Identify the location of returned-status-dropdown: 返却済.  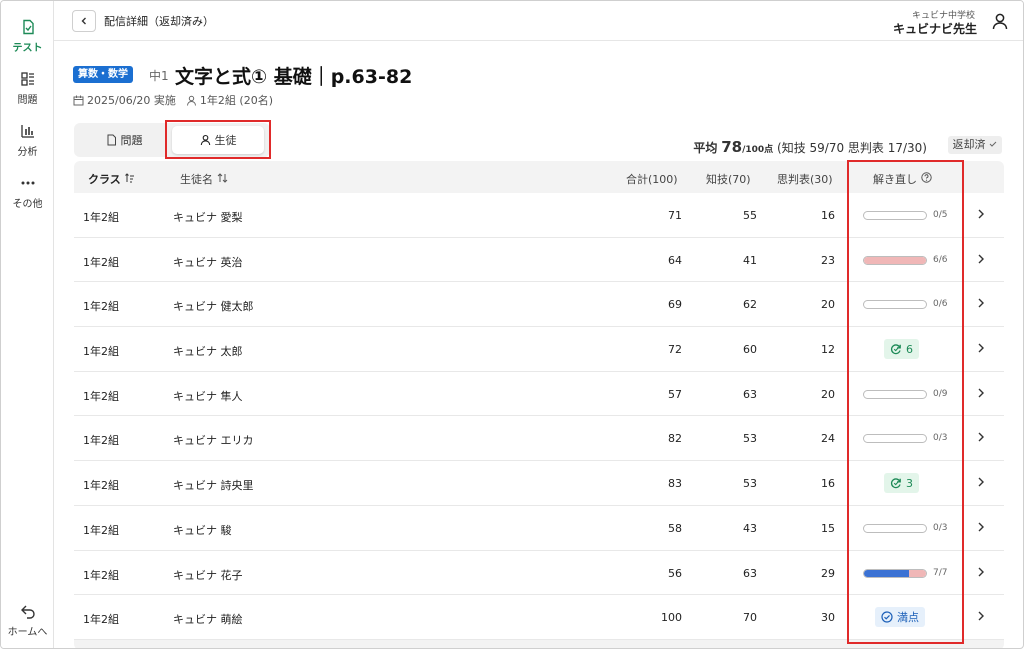
(974, 145).